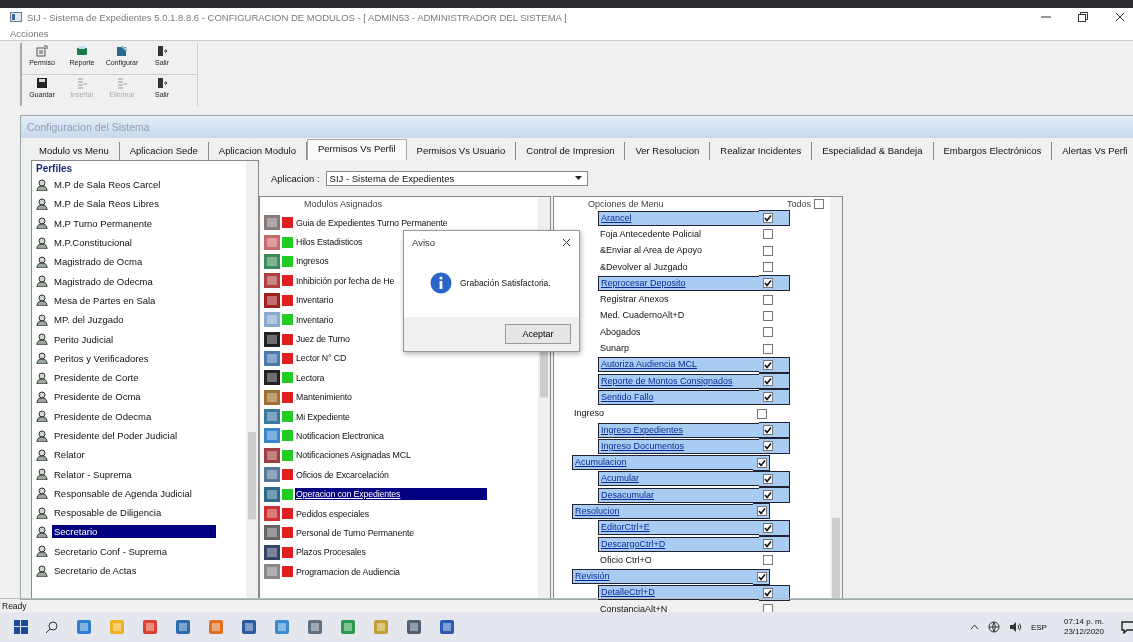 The image size is (1133, 642). I want to click on menu-option: DescargoCtrl+D, so click(678, 544).